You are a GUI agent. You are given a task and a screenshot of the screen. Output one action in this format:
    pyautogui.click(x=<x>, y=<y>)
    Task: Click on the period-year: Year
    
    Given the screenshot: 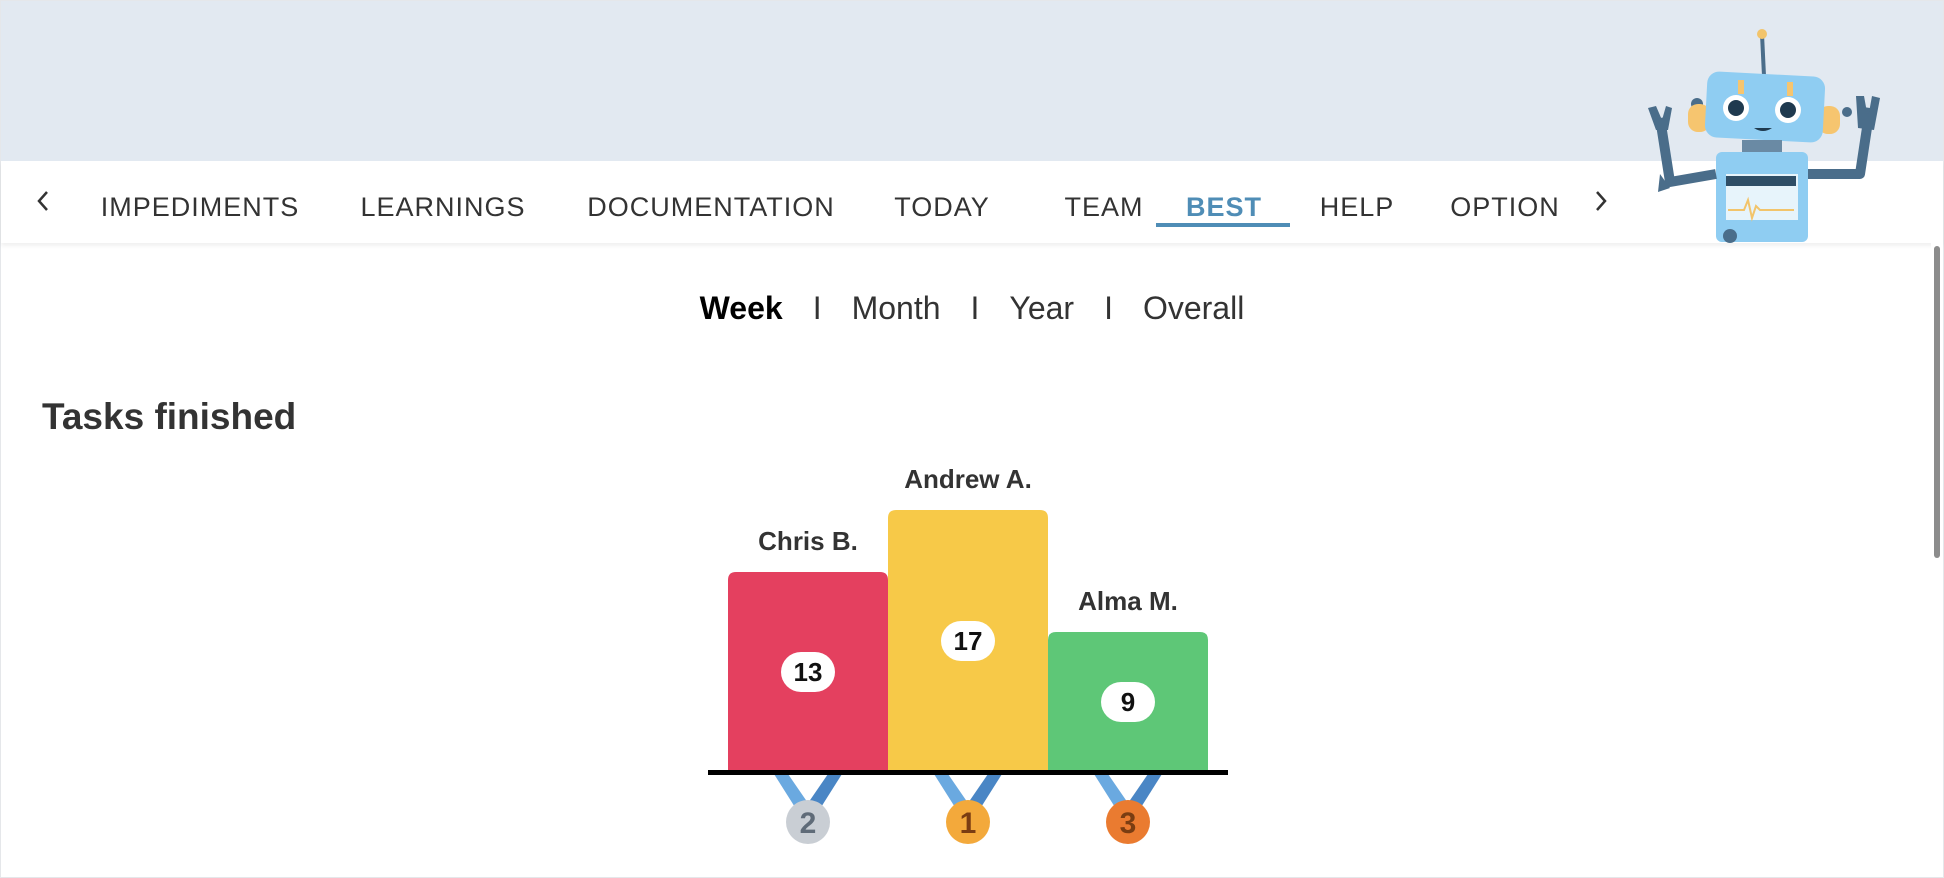 What is the action you would take?
    pyautogui.click(x=1041, y=308)
    